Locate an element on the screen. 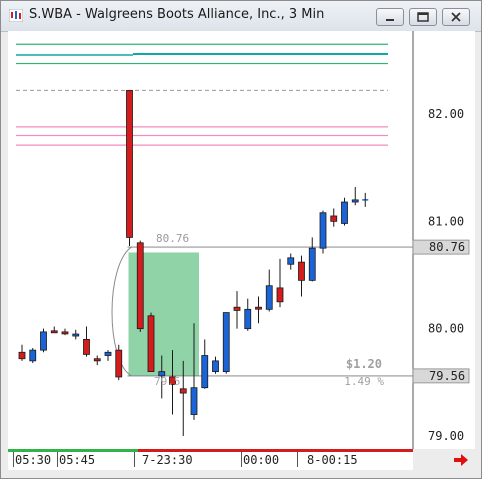  price-tag-upper-text: 80.76 is located at coordinates (447, 247).